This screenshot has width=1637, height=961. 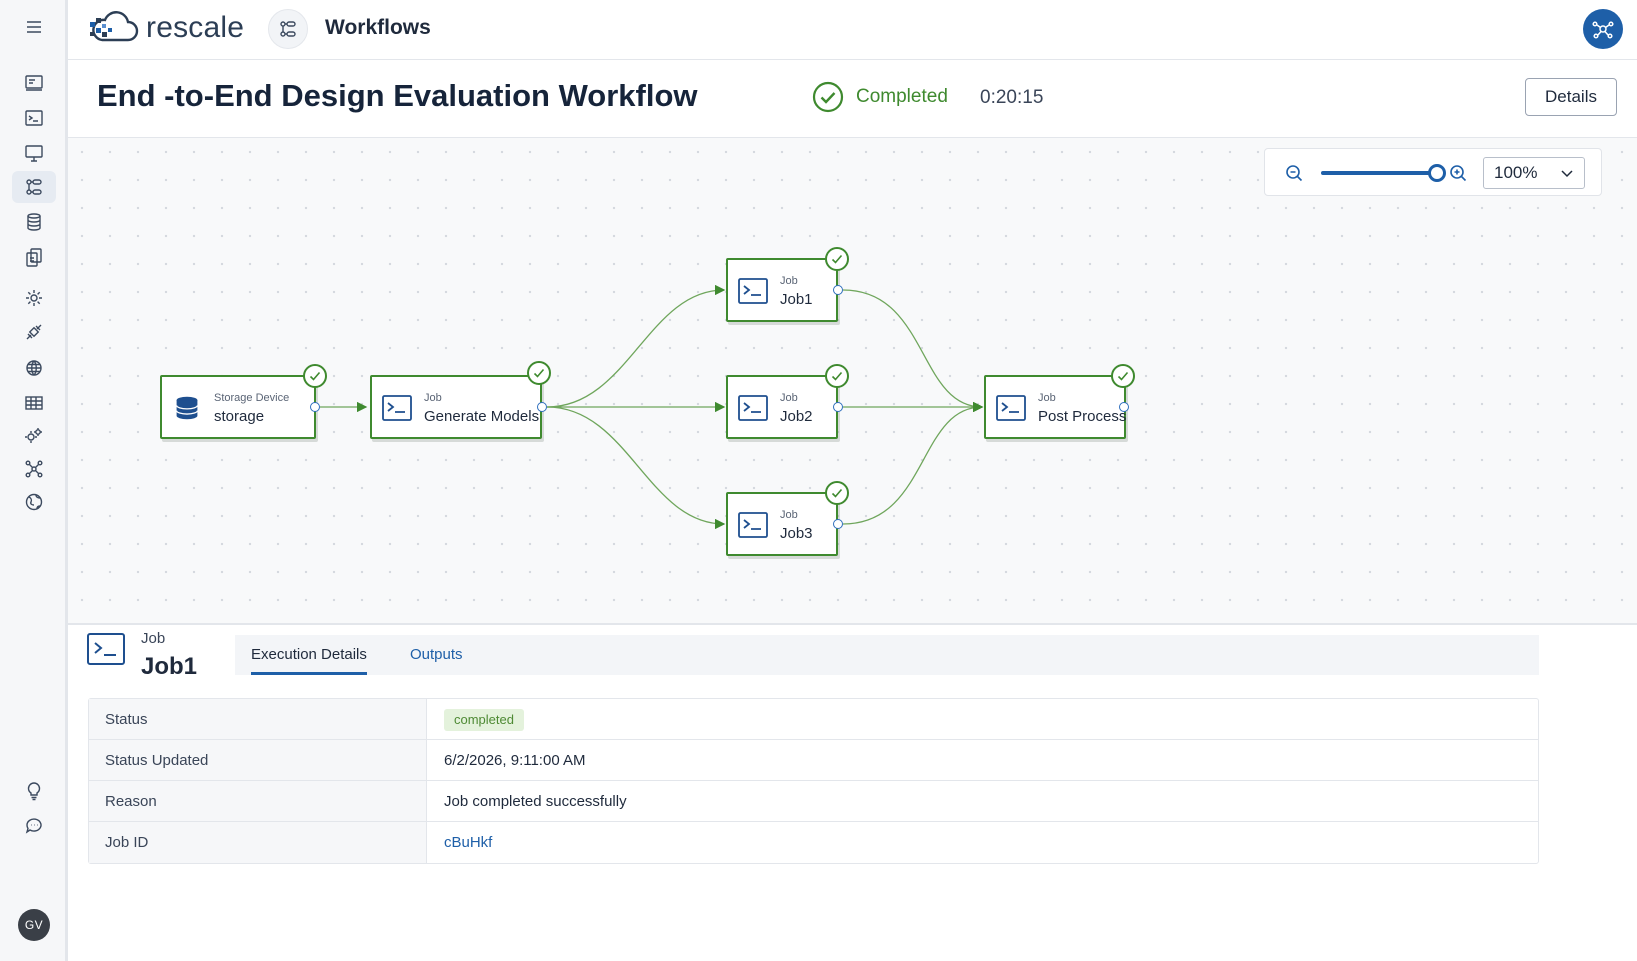 What do you see at coordinates (1055, 407) in the screenshot?
I see `node-post-process: Job Post Process` at bounding box center [1055, 407].